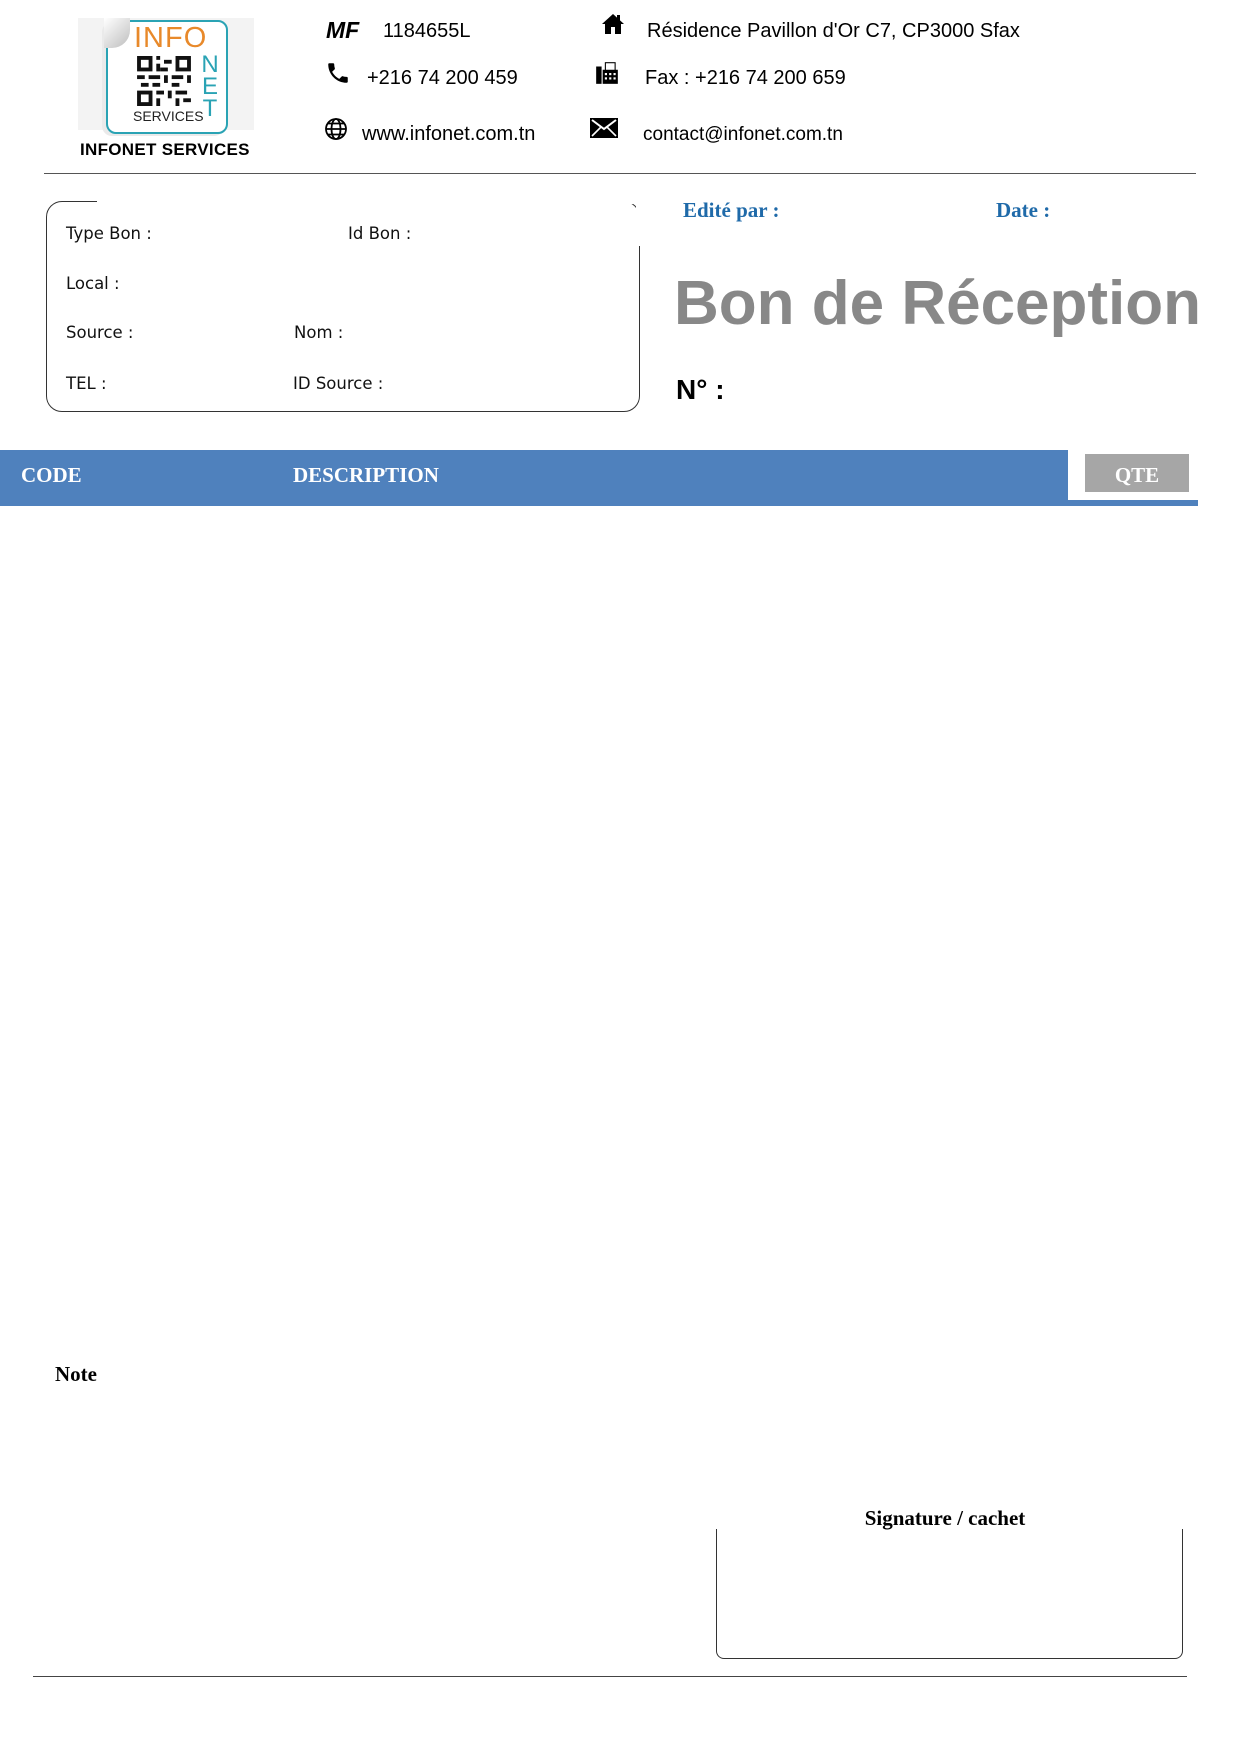 Image resolution: width=1240 pixels, height=1754 pixels. What do you see at coordinates (165, 149) in the screenshot?
I see `company-name: INFONET SERVICES` at bounding box center [165, 149].